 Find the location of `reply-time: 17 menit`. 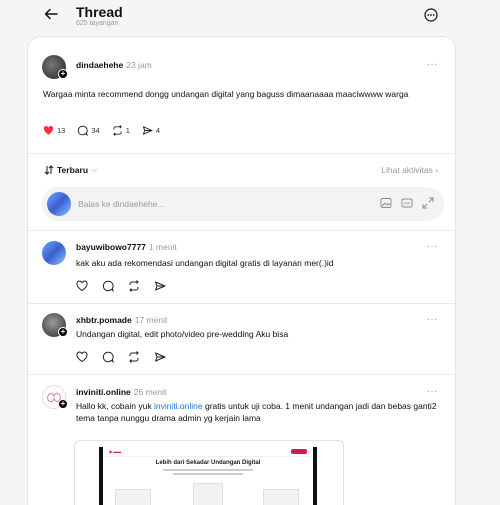

reply-time: 17 menit is located at coordinates (151, 320).